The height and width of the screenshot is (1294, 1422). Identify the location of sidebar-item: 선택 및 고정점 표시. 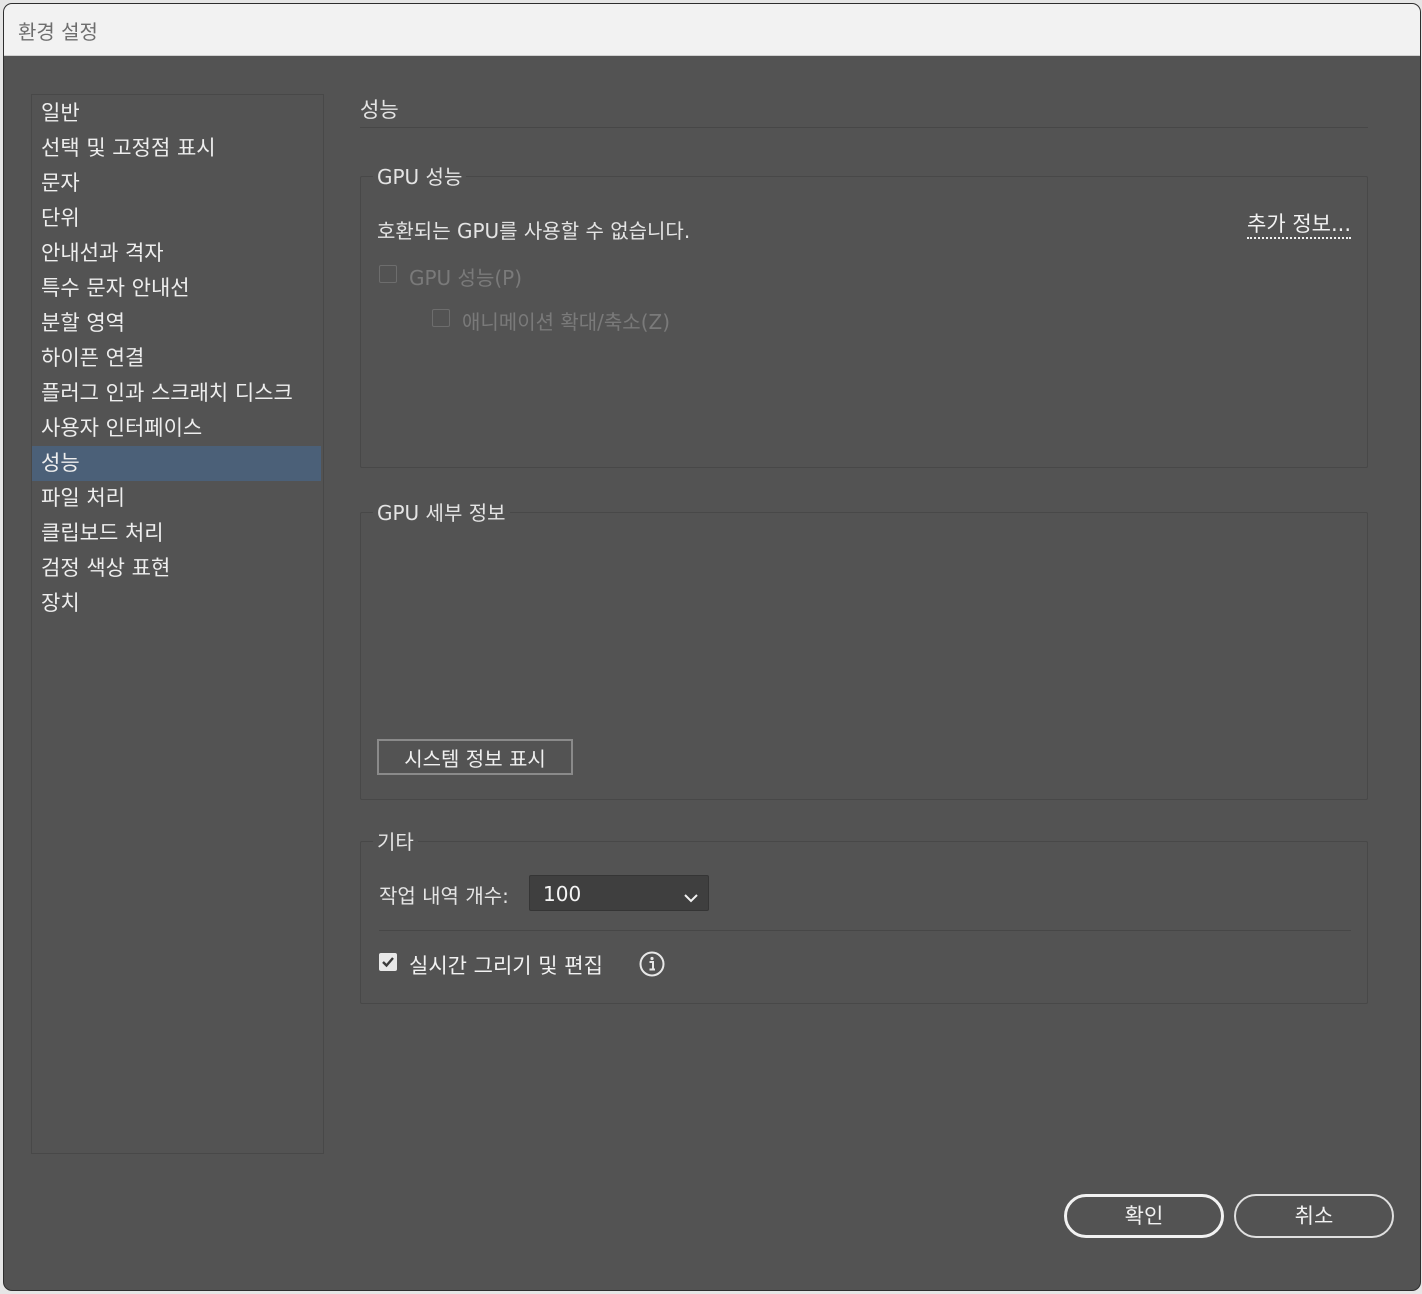
(176, 148).